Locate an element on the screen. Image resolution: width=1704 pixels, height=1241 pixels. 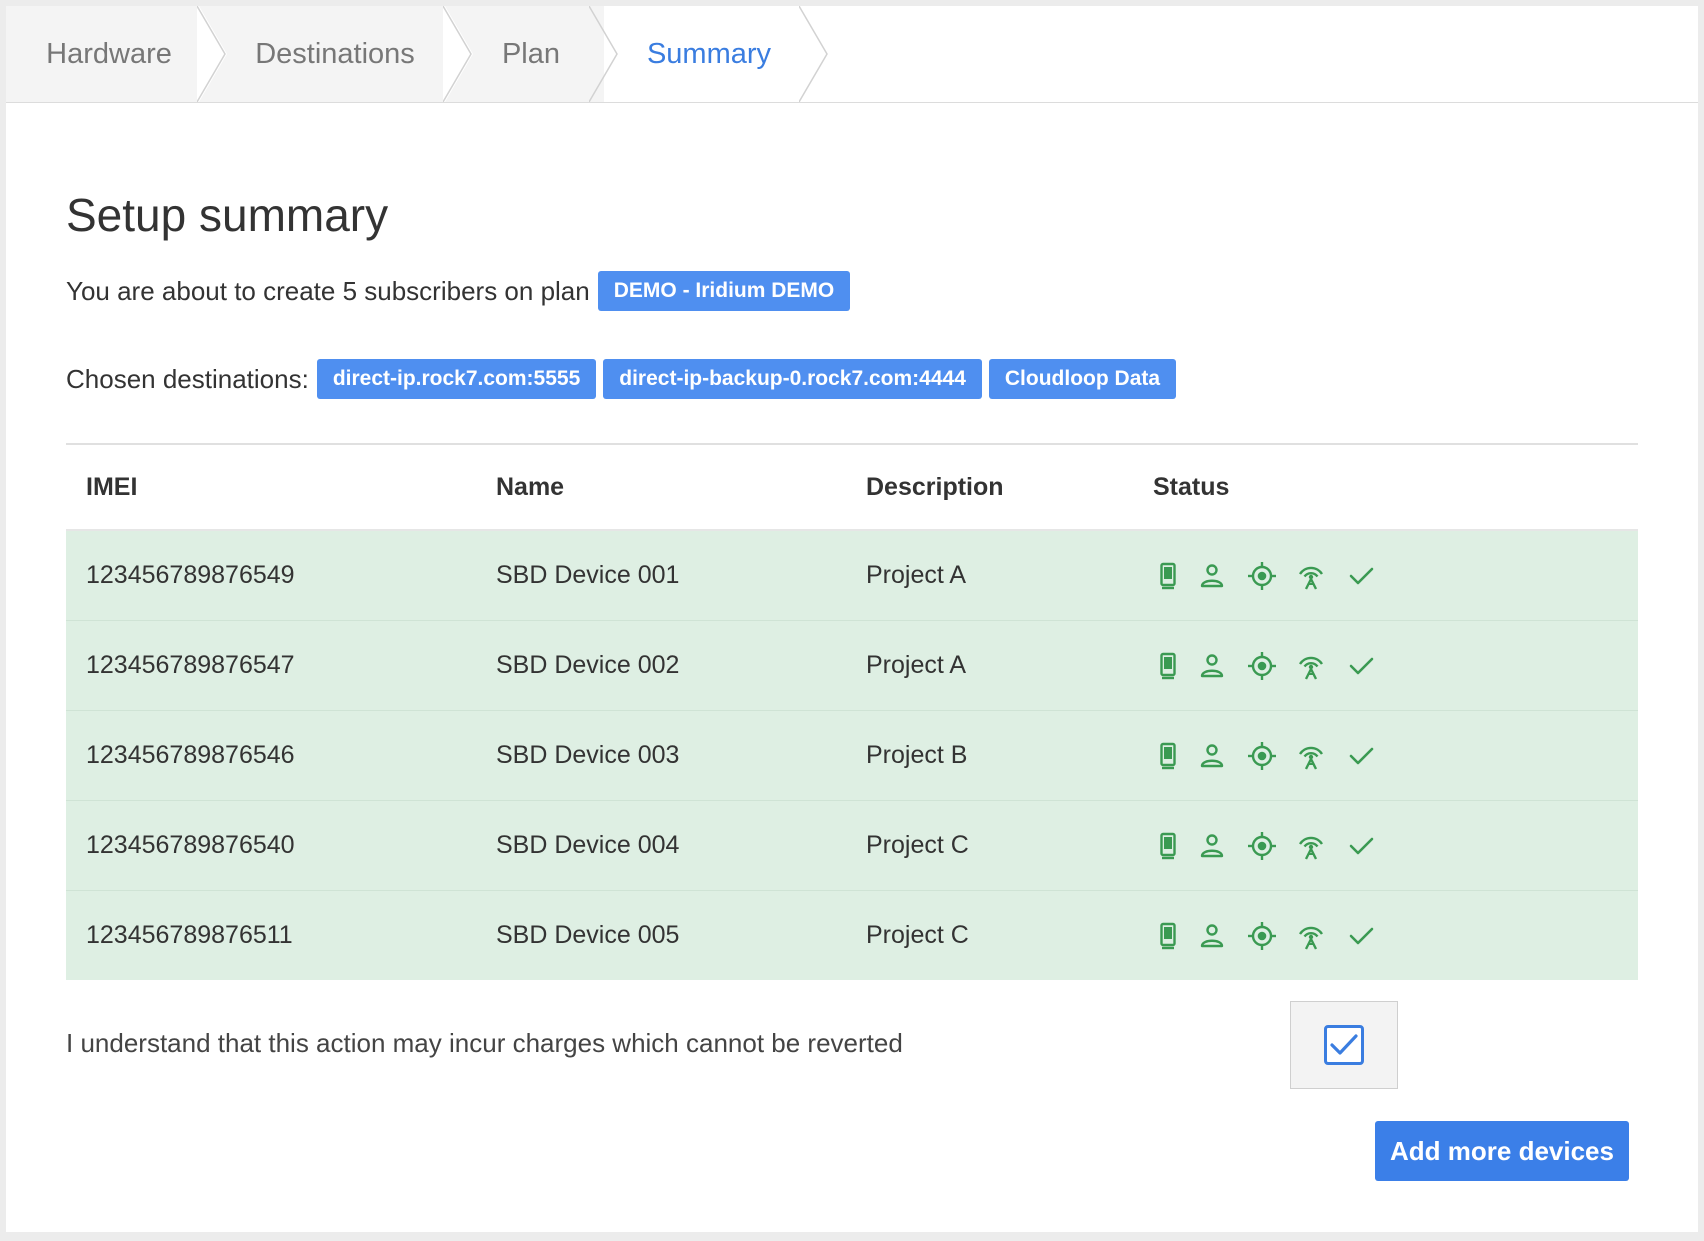
column-header-status: Status is located at coordinates (1191, 486).